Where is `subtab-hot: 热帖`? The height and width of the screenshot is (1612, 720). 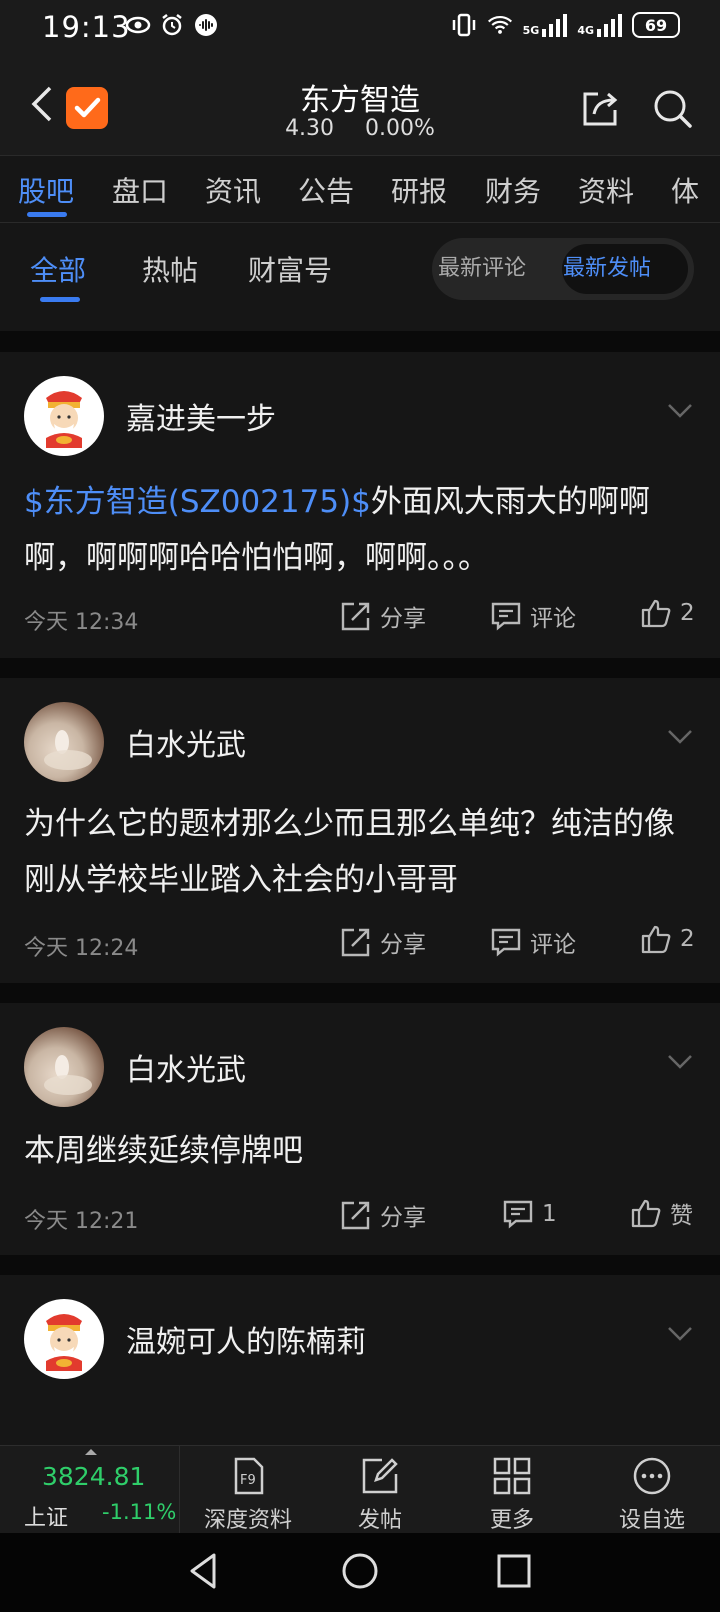
subtab-hot: 热帖 is located at coordinates (170, 269).